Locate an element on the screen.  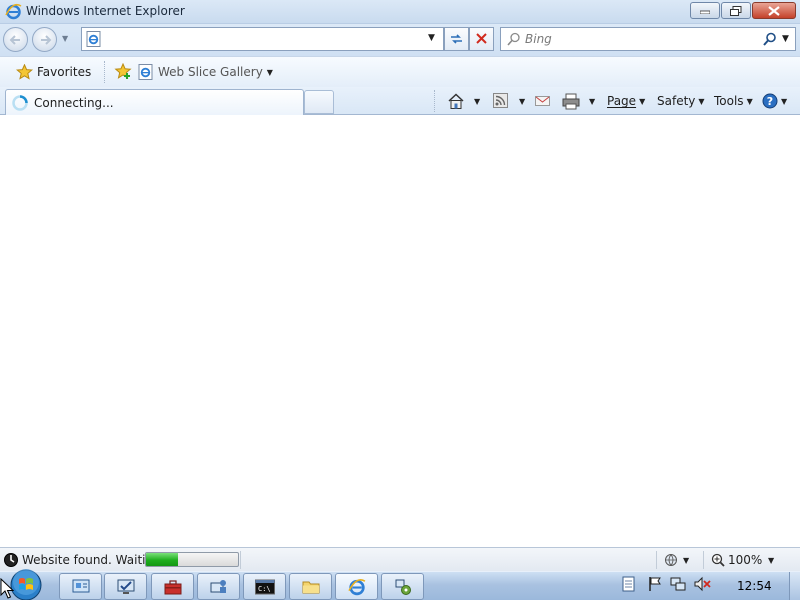
close-icon is located at coordinates (774, 10).